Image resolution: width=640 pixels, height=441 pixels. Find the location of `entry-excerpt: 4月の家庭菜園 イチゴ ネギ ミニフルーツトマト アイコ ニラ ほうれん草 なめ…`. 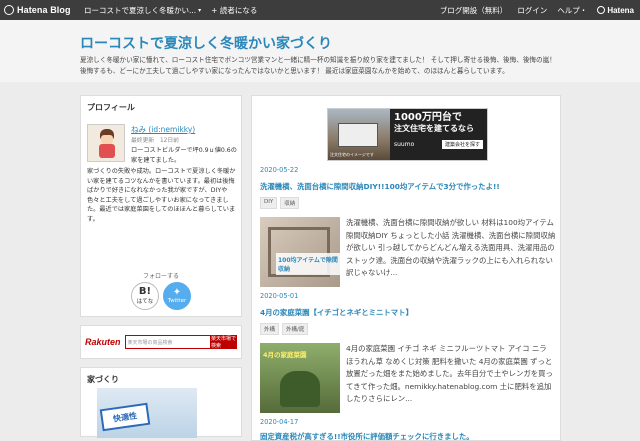

entry-excerpt: 4月の家庭菜園 イチゴ ネギ ミニフルーツトマト アイコ ニラ ほうれん草 なめ… is located at coordinates (449, 373).